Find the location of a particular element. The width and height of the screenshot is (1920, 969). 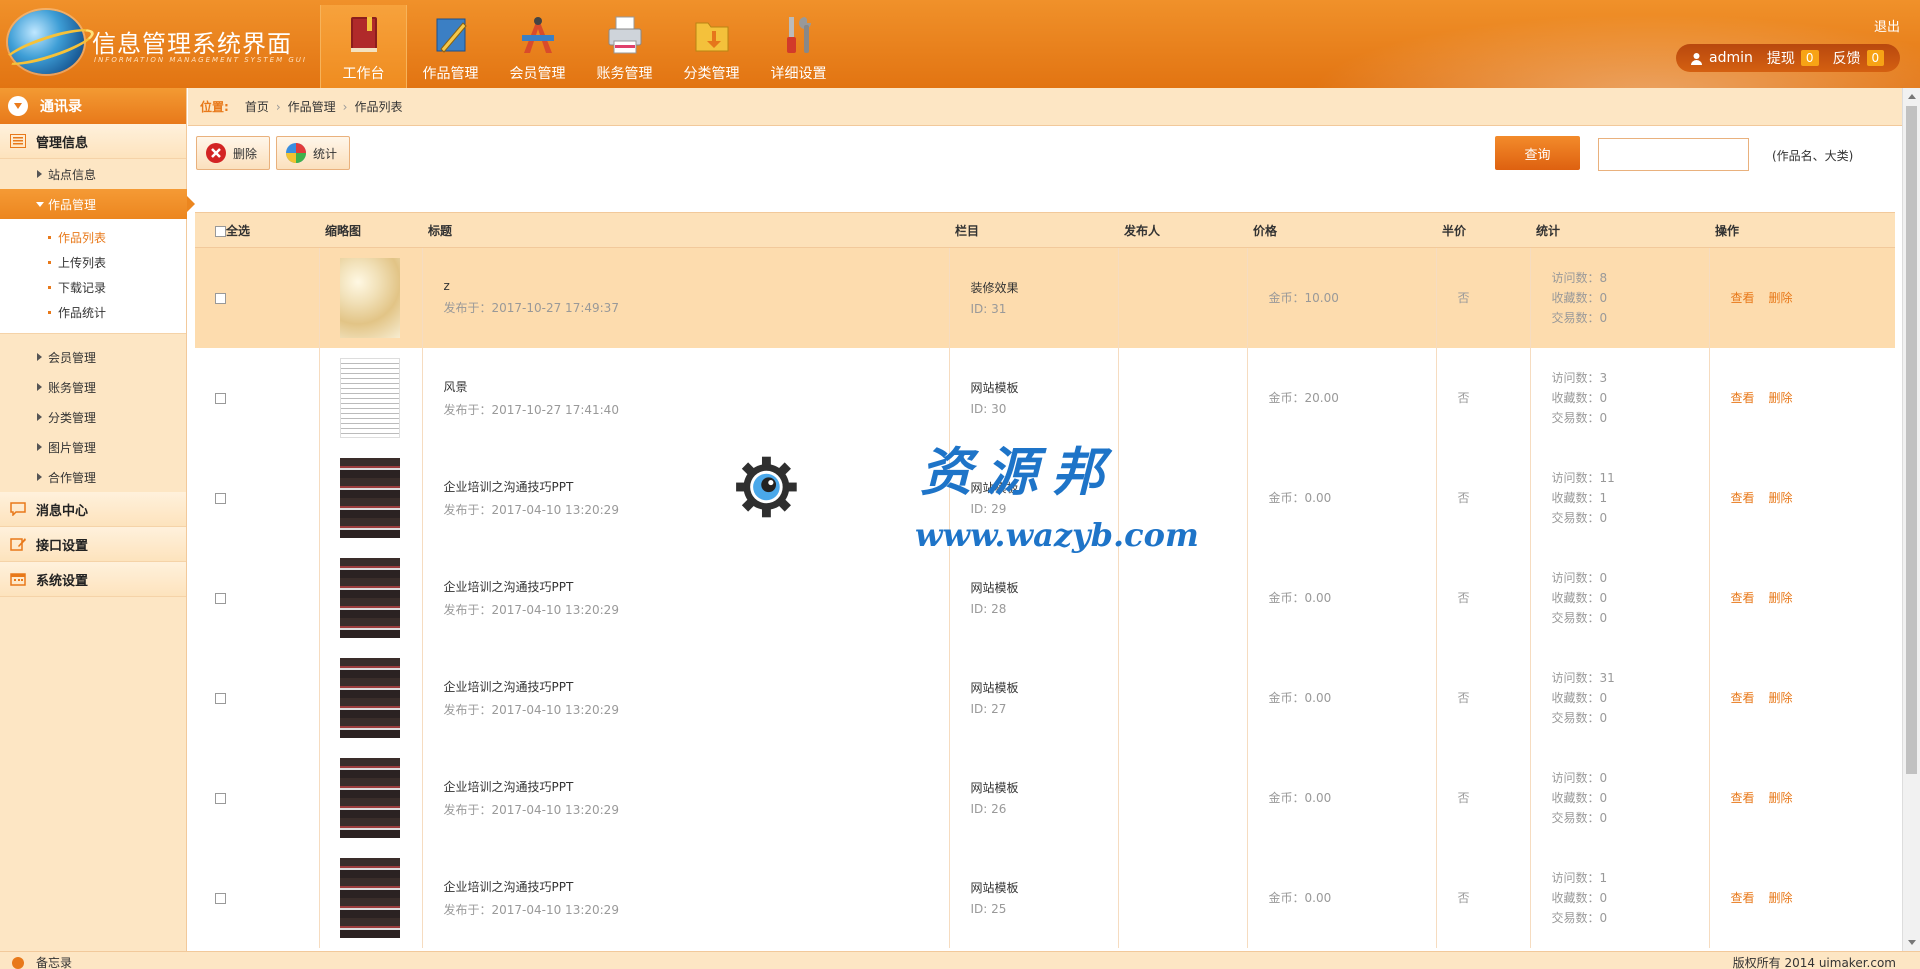

sidebar-contacts: 通讯录 is located at coordinates (93, 106).